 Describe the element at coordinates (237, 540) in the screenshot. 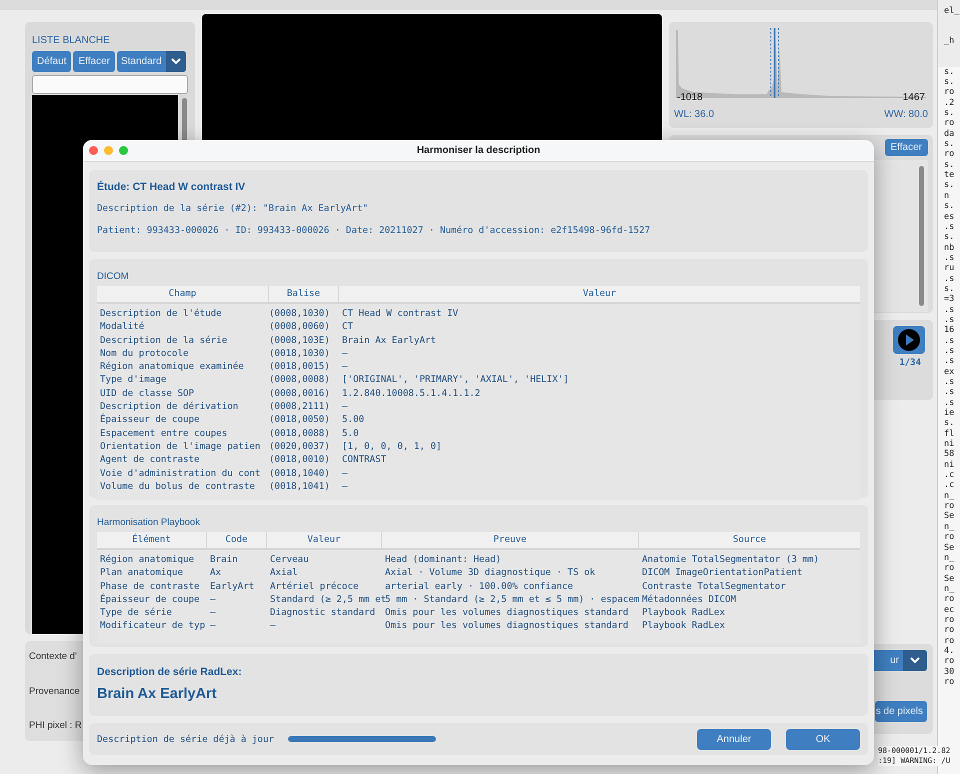

I see `column-header: Code` at that location.